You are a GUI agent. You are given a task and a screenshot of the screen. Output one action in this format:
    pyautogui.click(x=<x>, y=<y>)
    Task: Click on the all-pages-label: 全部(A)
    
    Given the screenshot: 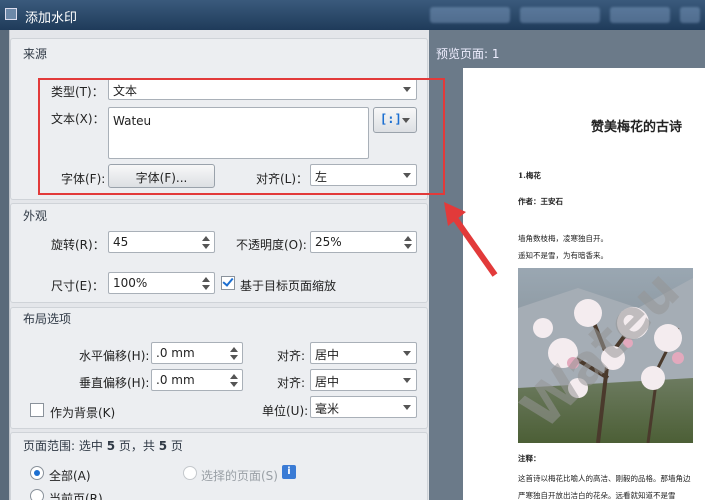 What is the action you would take?
    pyautogui.click(x=70, y=476)
    